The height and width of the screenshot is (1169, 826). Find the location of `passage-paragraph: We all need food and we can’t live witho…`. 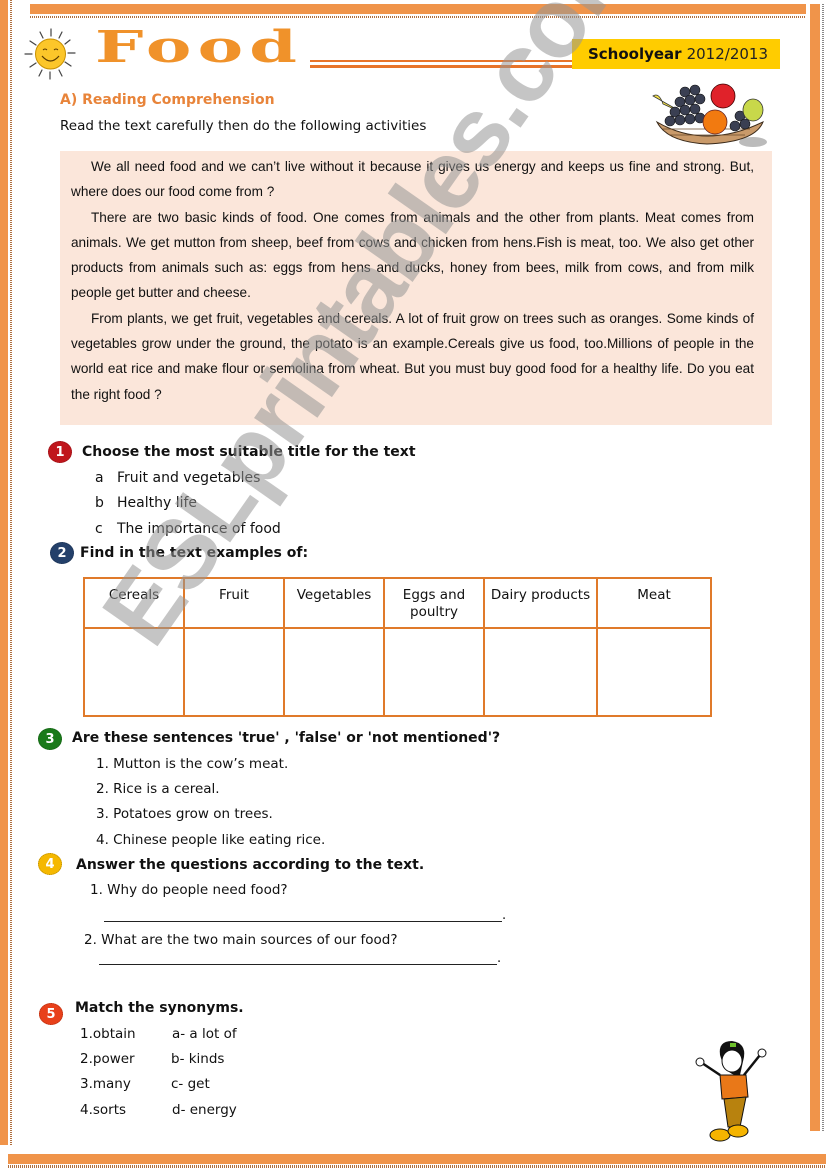

passage-paragraph: We all need food and we can’t live witho… is located at coordinates (412, 179).